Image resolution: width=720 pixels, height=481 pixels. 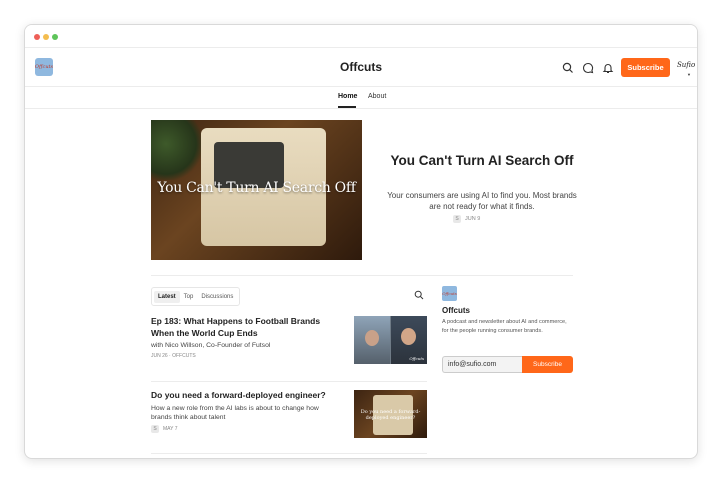 What do you see at coordinates (408, 336) in the screenshot?
I see `host-portrait` at bounding box center [408, 336].